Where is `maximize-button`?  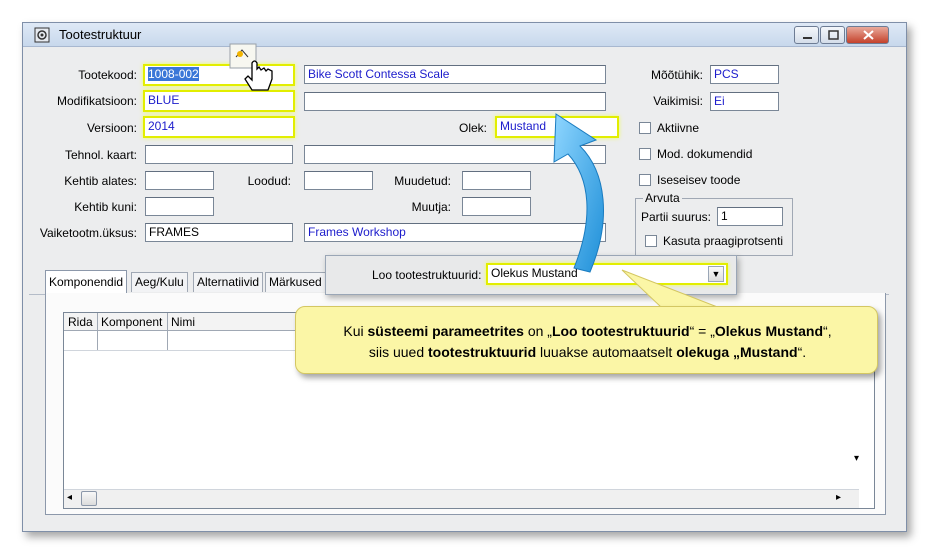
maximize-button is located at coordinates (832, 35).